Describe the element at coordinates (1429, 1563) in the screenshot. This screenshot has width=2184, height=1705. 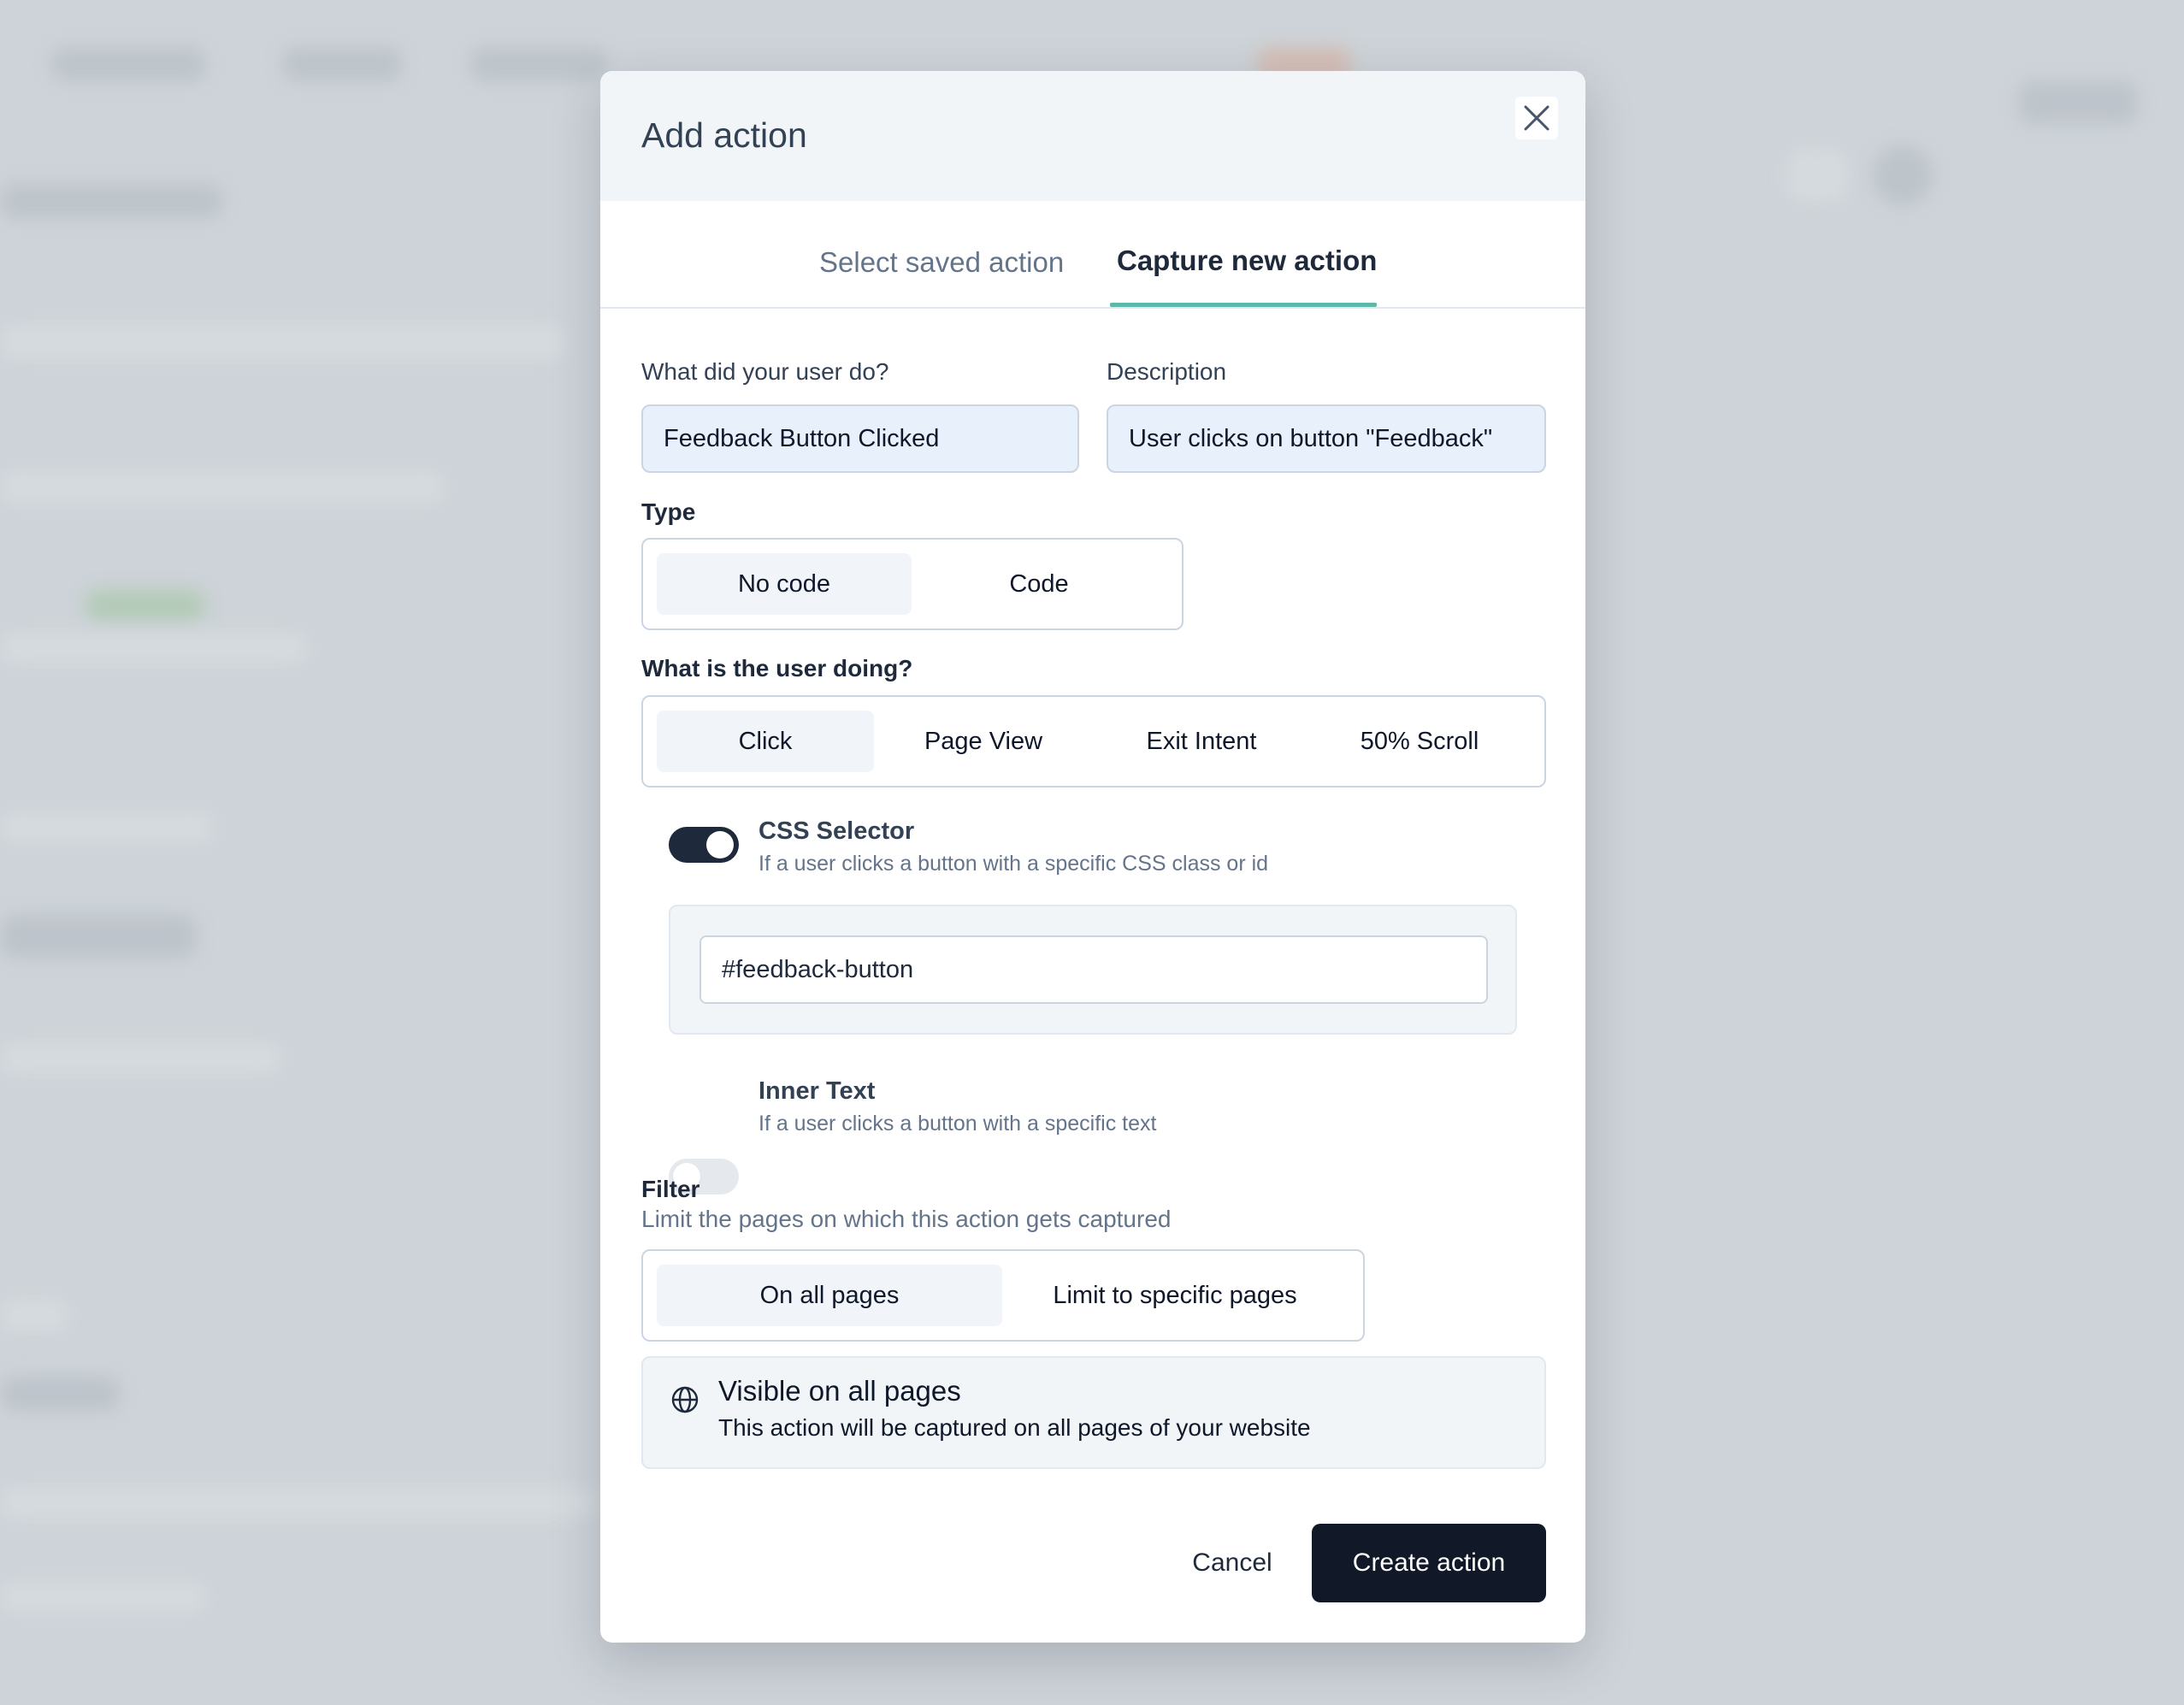
I see `create-action-button: Create action` at that location.